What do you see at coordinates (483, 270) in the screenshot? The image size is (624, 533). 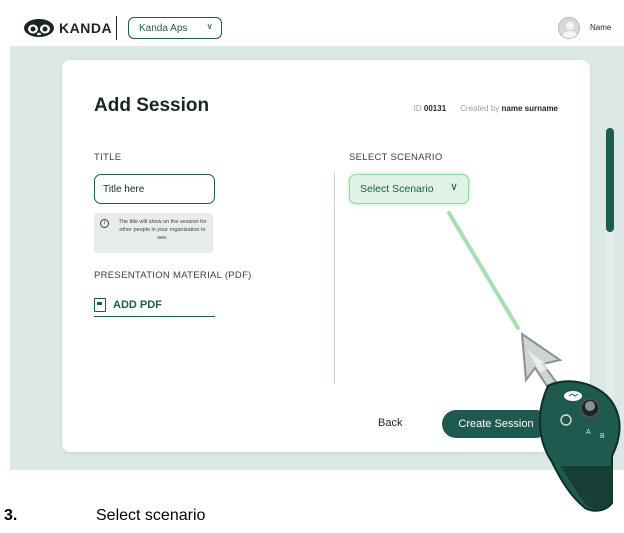 I see `vr-pointer-beam` at bounding box center [483, 270].